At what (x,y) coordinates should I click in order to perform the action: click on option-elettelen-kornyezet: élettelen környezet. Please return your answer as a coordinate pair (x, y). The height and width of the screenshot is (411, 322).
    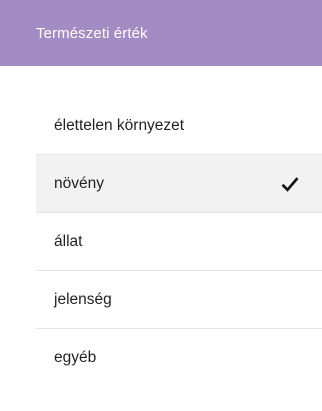
    Looking at the image, I should click on (179, 126).